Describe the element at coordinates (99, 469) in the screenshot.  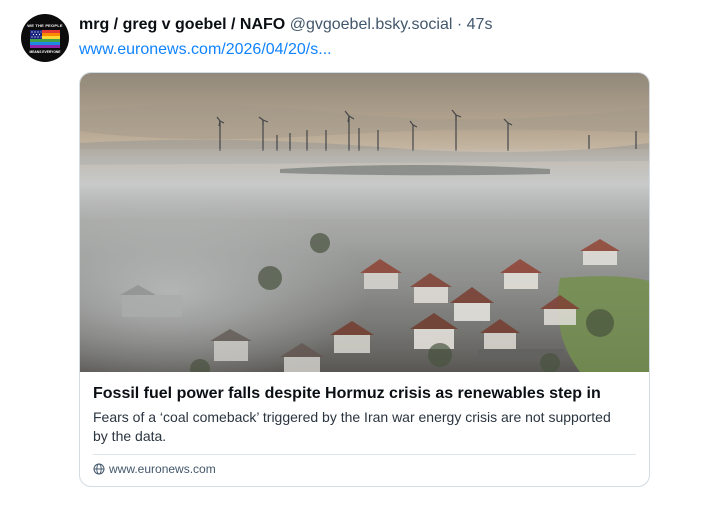
I see `globe-icon` at that location.